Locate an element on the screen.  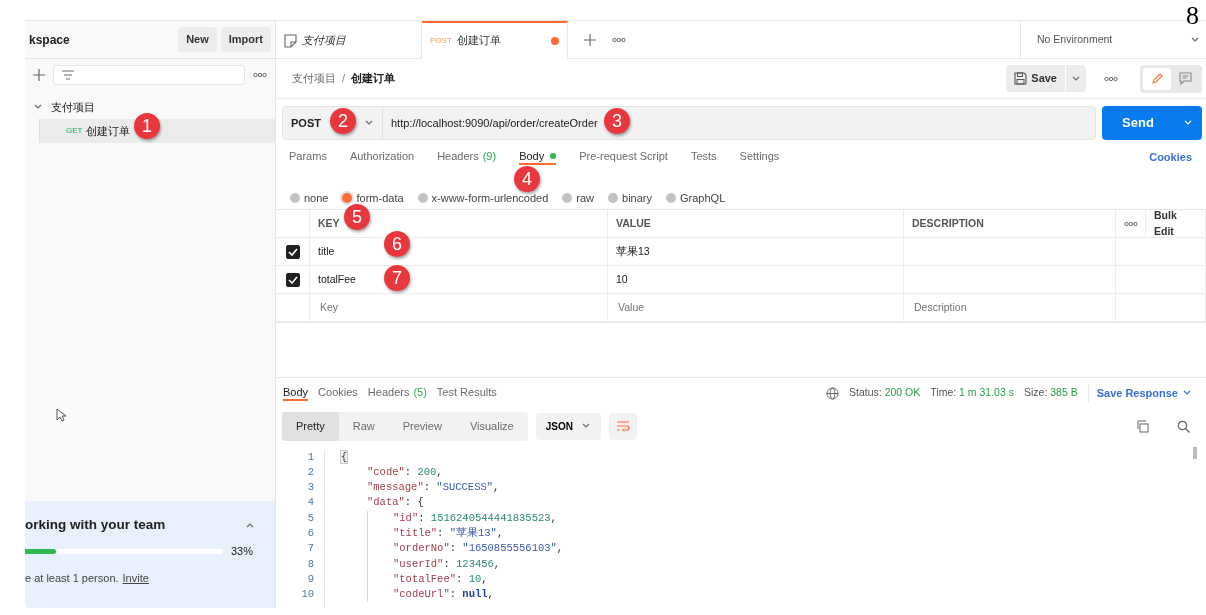
search-icon is located at coordinates (1183, 426).